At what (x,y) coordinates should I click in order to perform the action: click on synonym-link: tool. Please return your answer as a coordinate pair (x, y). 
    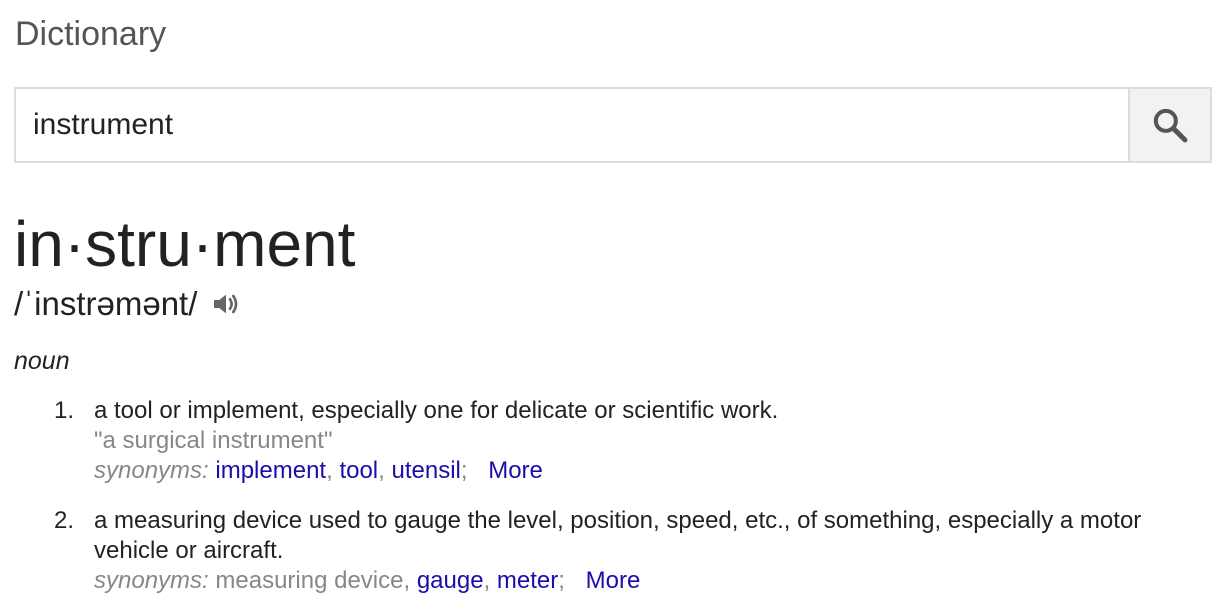
    Looking at the image, I should click on (358, 470).